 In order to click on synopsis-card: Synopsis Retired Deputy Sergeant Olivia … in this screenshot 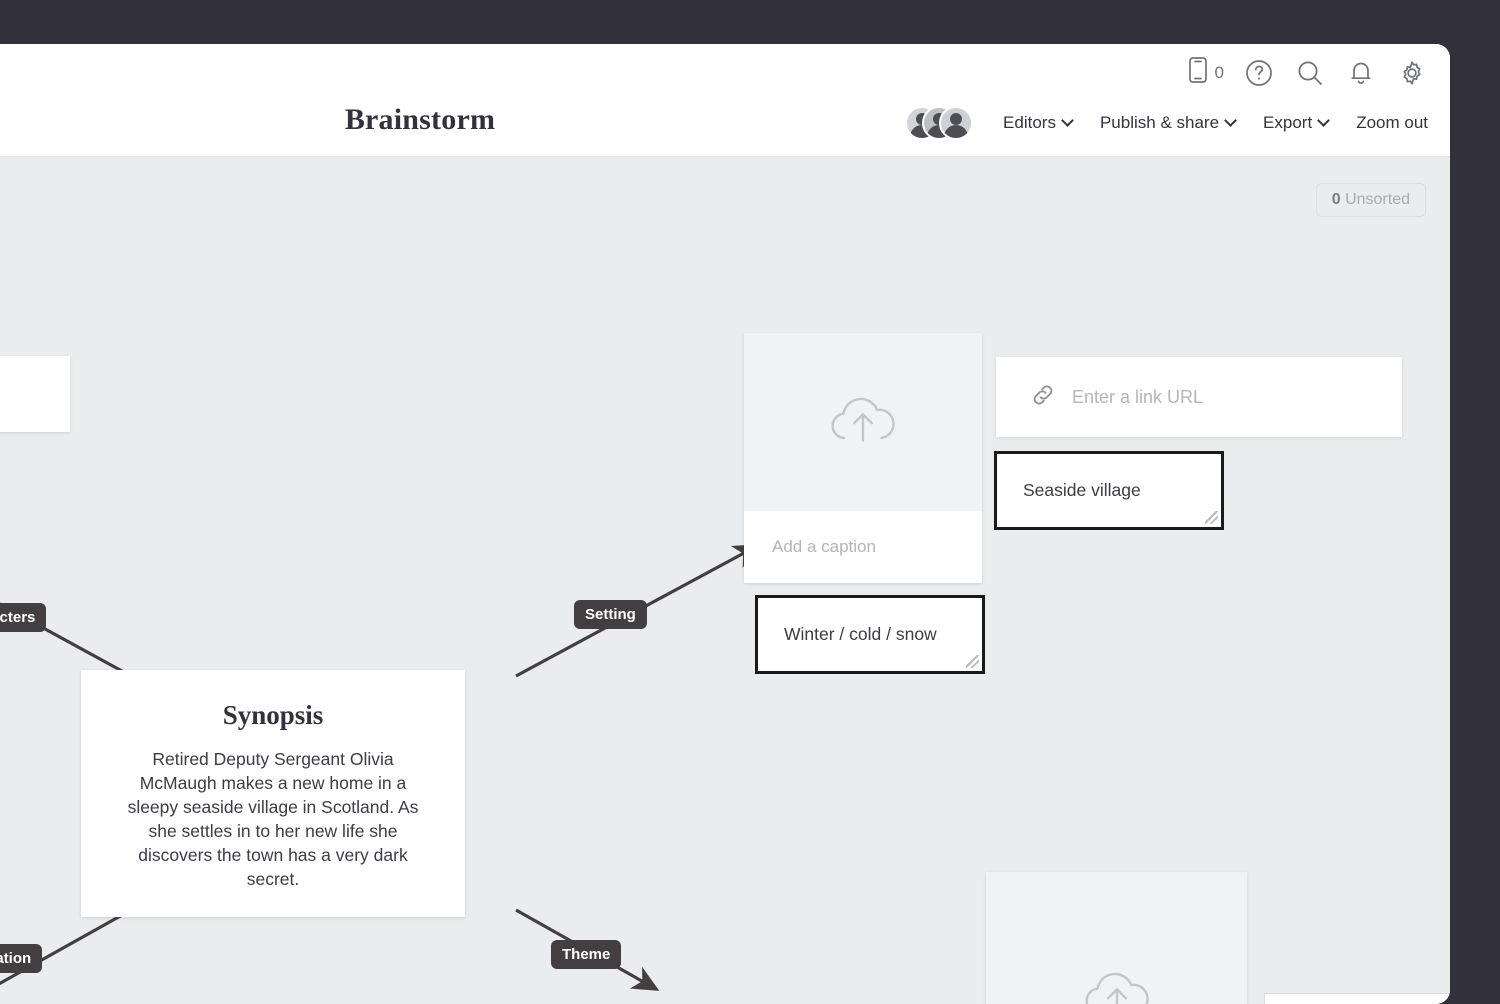, I will do `click(273, 793)`.